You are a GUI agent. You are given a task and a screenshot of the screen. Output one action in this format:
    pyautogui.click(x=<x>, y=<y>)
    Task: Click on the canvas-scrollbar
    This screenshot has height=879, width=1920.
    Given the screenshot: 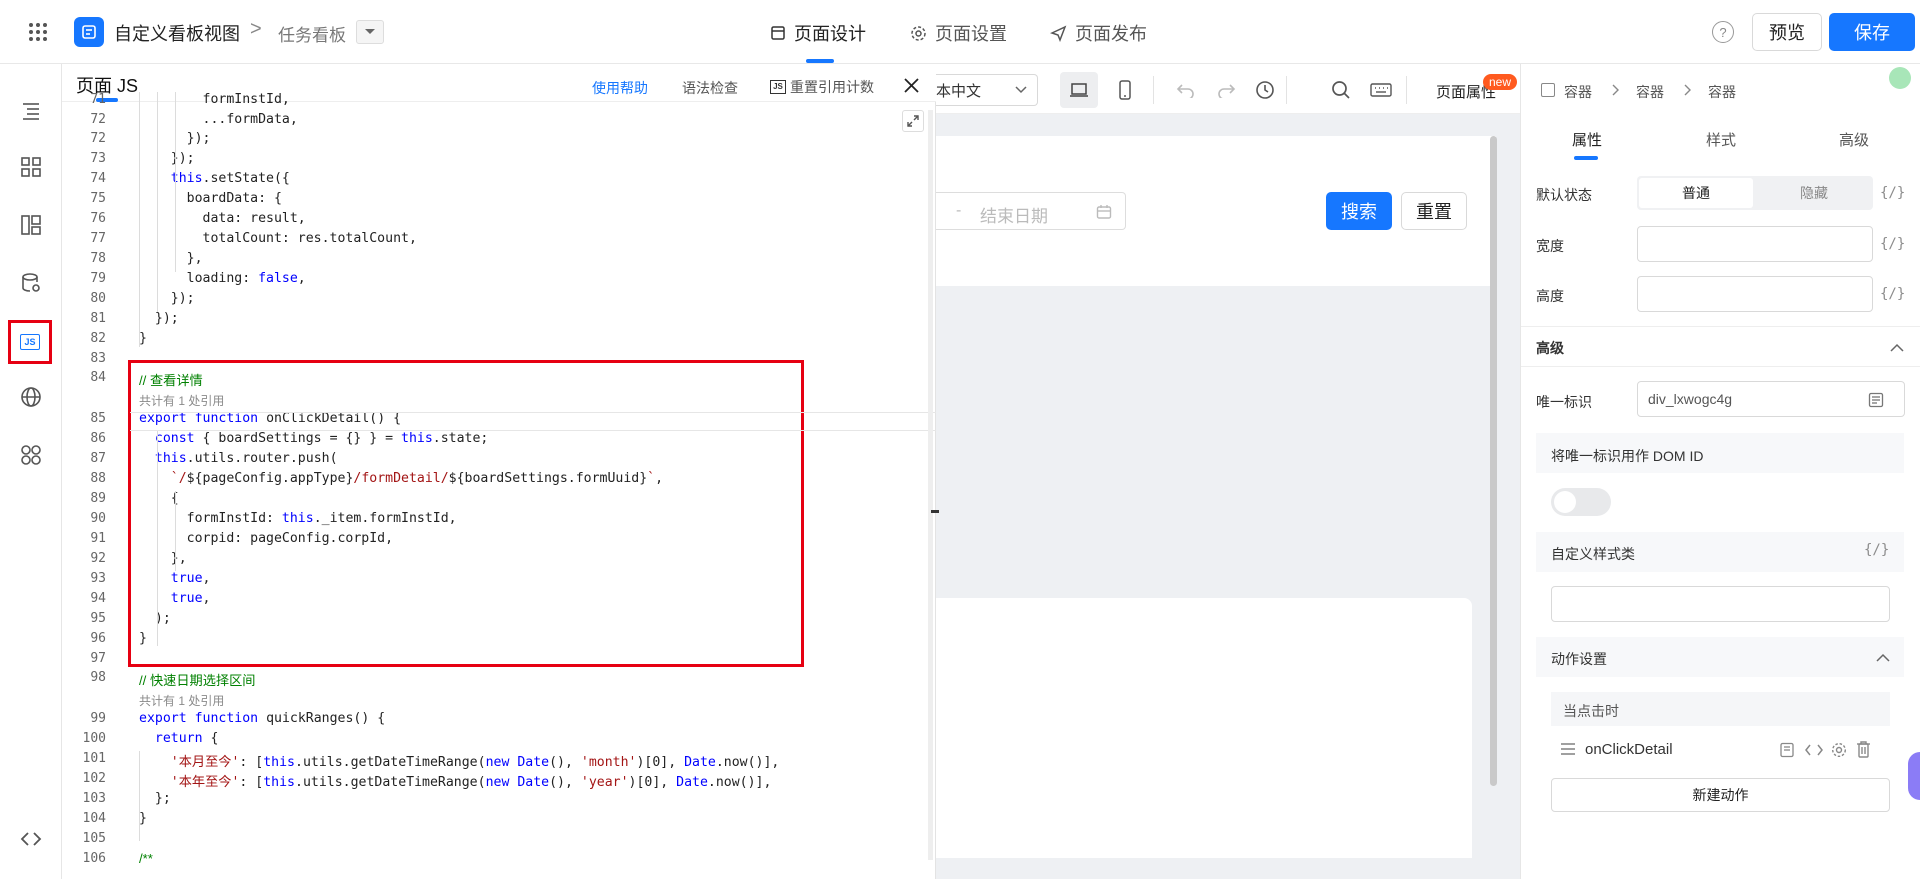 What is the action you would take?
    pyautogui.click(x=1493, y=461)
    